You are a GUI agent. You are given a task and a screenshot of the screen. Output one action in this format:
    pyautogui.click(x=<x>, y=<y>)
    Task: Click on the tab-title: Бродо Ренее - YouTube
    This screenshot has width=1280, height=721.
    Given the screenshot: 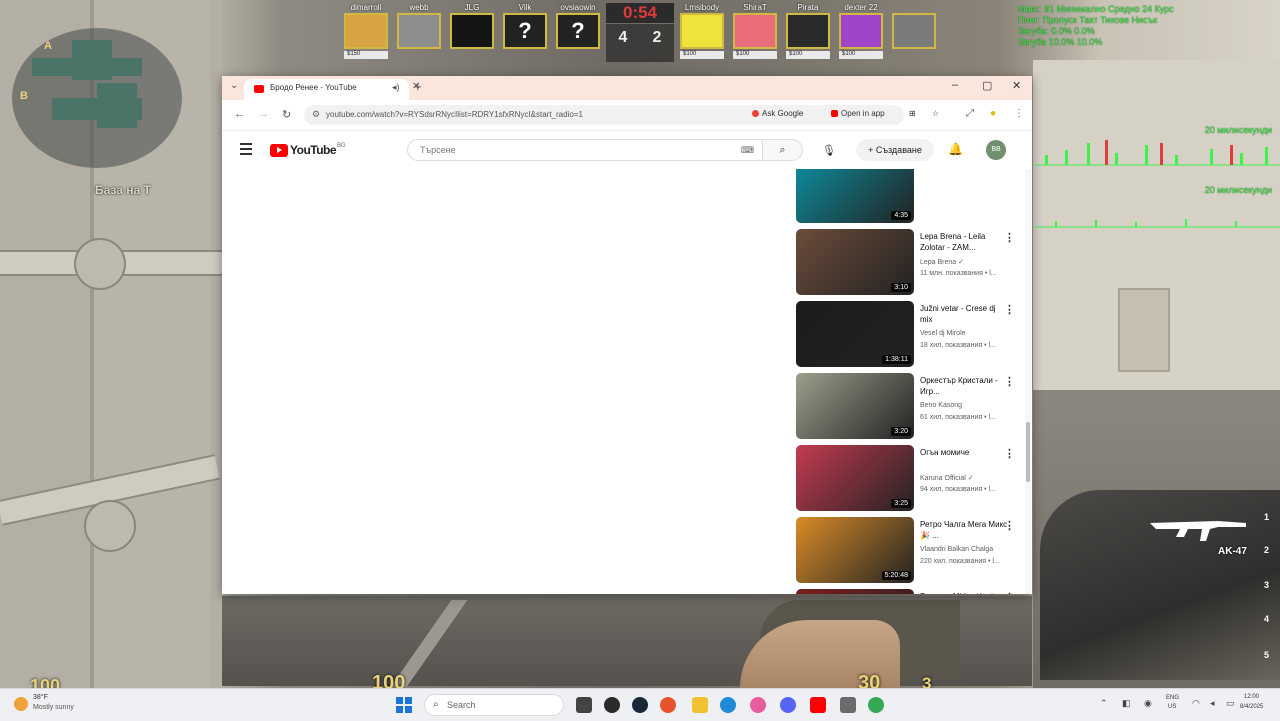 What is the action you would take?
    pyautogui.click(x=313, y=87)
    